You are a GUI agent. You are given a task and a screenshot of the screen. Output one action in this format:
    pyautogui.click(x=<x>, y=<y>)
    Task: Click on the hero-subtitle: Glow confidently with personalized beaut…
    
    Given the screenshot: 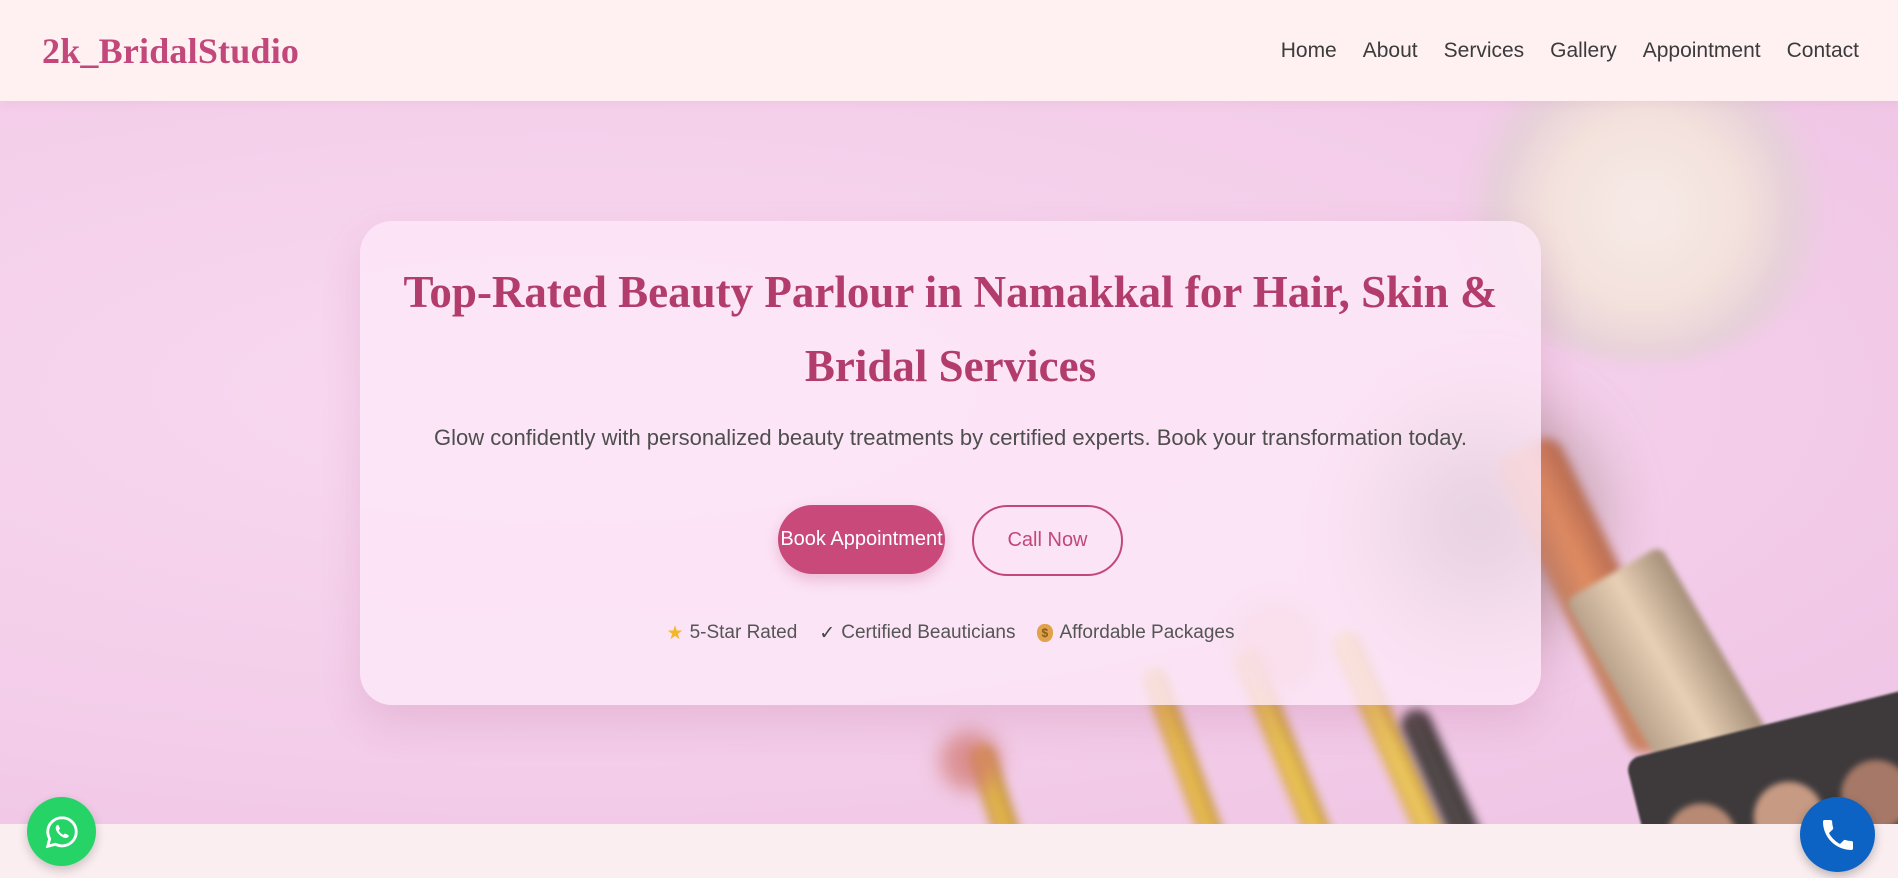 What is the action you would take?
    pyautogui.click(x=950, y=437)
    